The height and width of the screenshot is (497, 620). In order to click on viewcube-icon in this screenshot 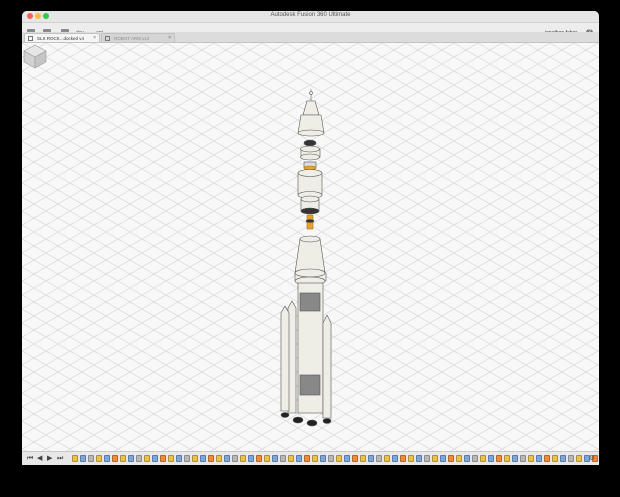, I will do `click(35, 56)`.